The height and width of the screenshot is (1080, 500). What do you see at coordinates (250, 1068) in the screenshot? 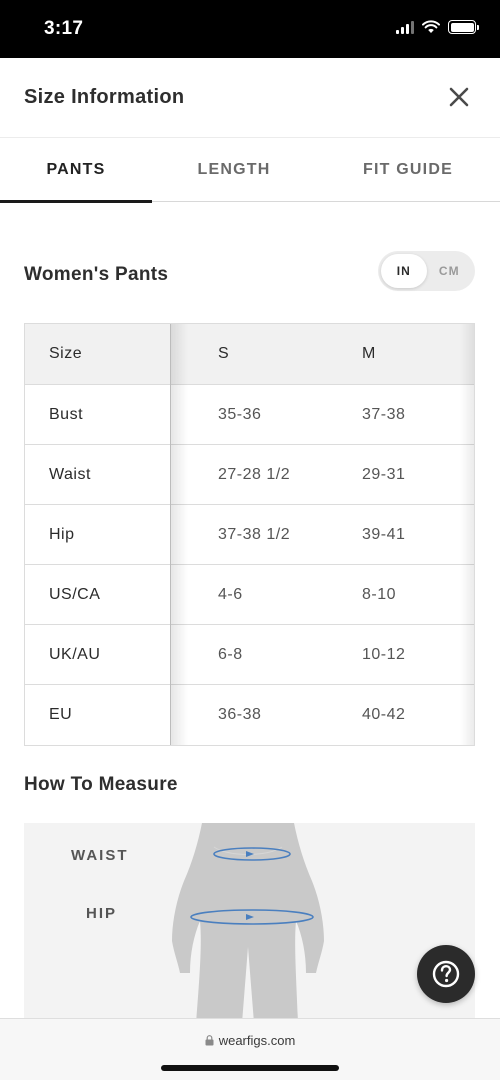
I see `home-indicator` at bounding box center [250, 1068].